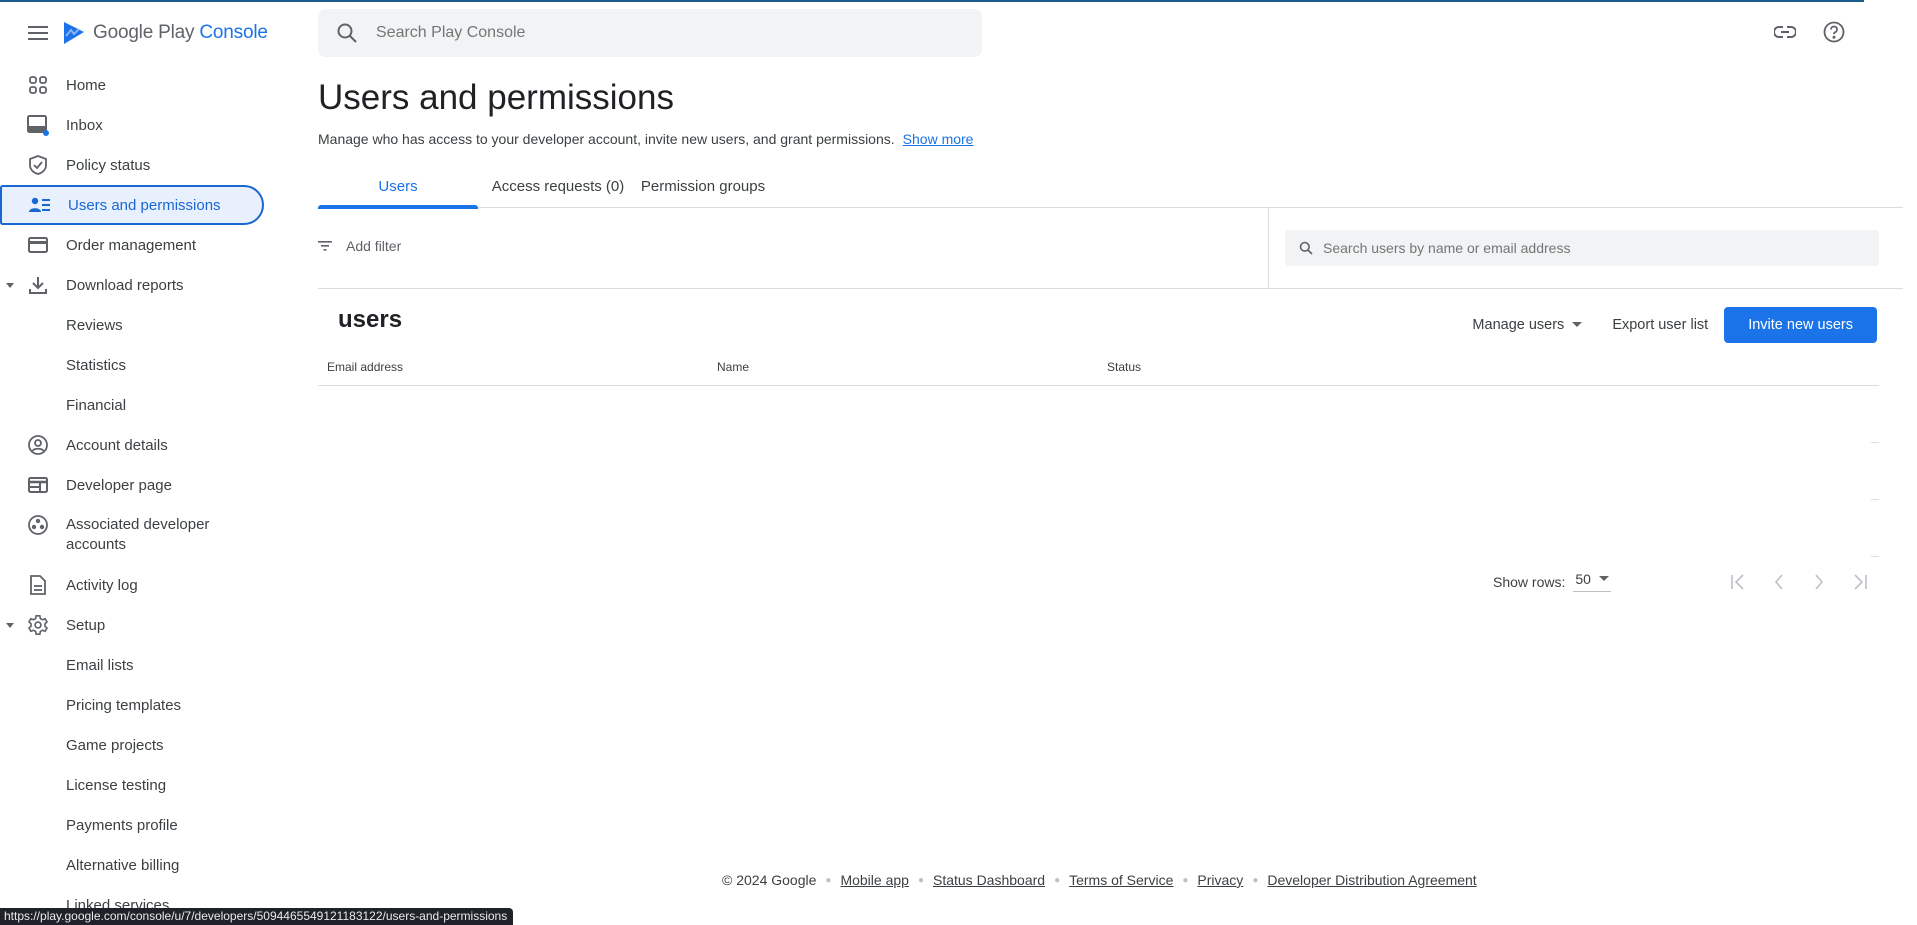  Describe the element at coordinates (135, 625) in the screenshot. I see `sidebar-item-setup: Setup` at that location.